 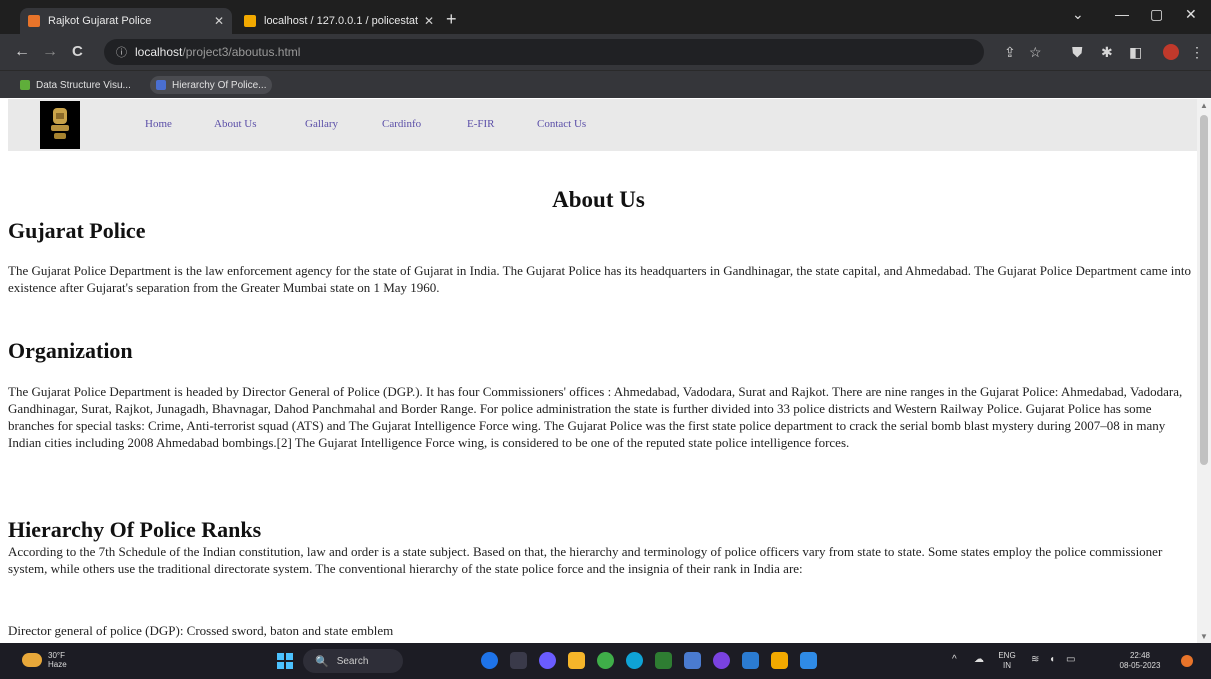 What do you see at coordinates (1010, 52) in the screenshot?
I see `share-icon: ⇪` at bounding box center [1010, 52].